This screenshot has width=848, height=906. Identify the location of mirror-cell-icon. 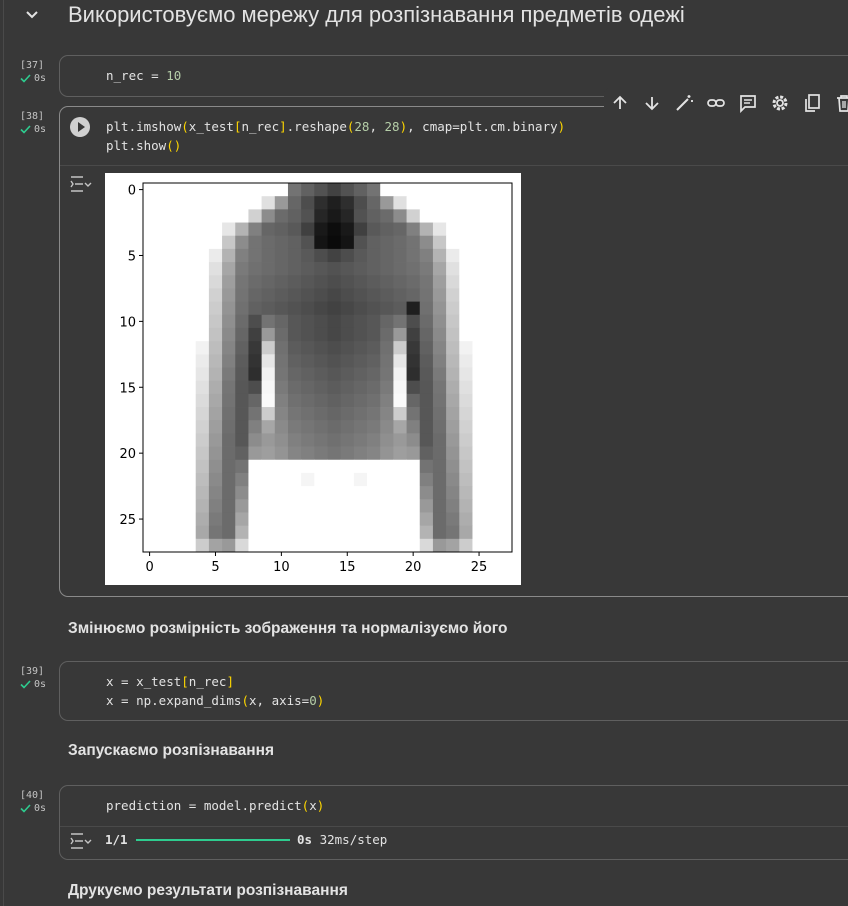
(812, 103).